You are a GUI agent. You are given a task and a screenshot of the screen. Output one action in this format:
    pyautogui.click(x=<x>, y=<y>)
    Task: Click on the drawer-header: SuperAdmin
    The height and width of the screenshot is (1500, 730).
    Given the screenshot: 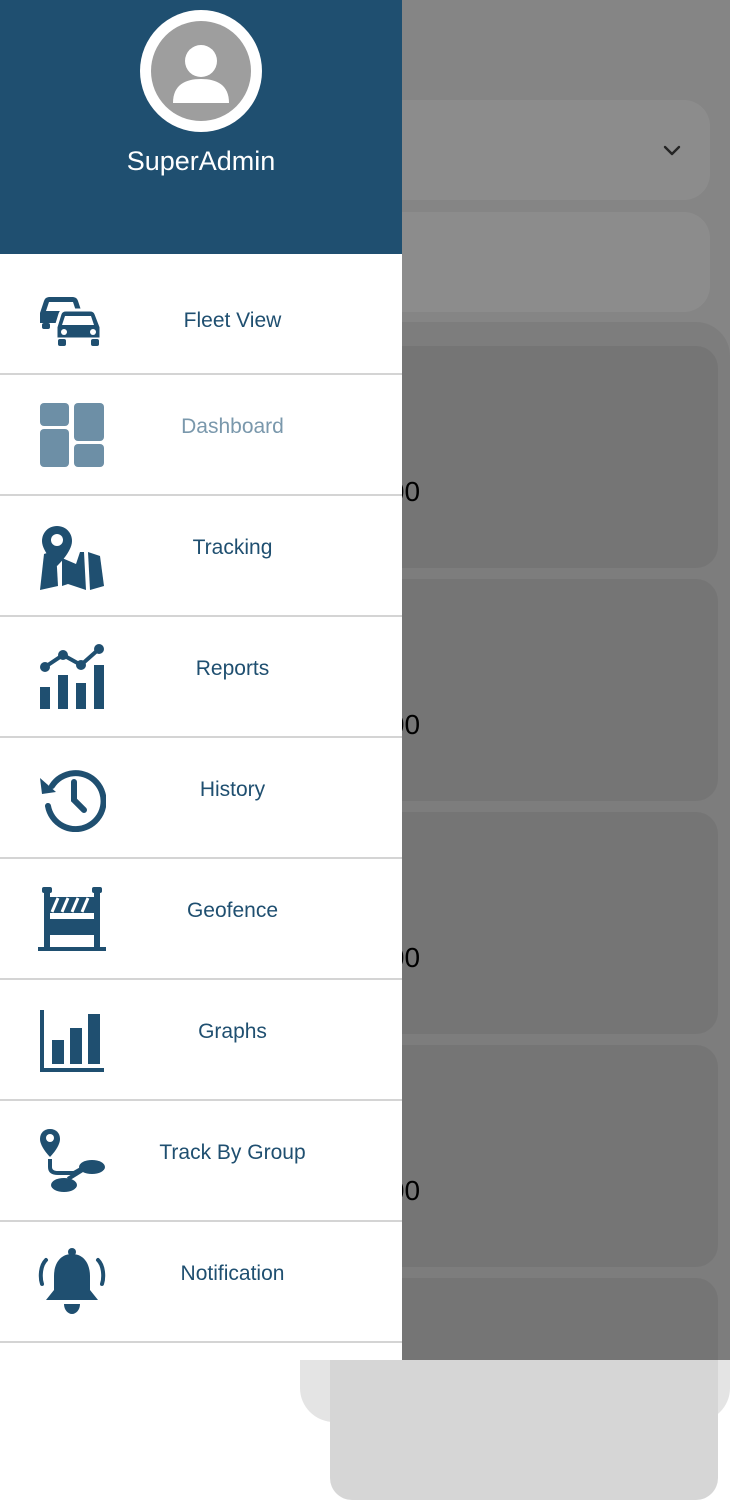 What is the action you would take?
    pyautogui.click(x=201, y=127)
    